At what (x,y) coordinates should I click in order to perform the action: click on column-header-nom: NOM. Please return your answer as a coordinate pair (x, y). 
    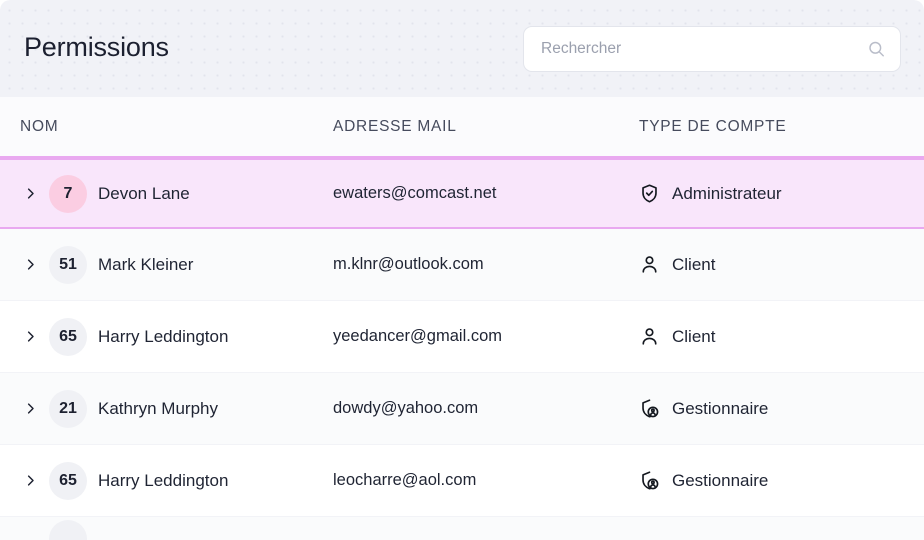
    Looking at the image, I should click on (154, 127).